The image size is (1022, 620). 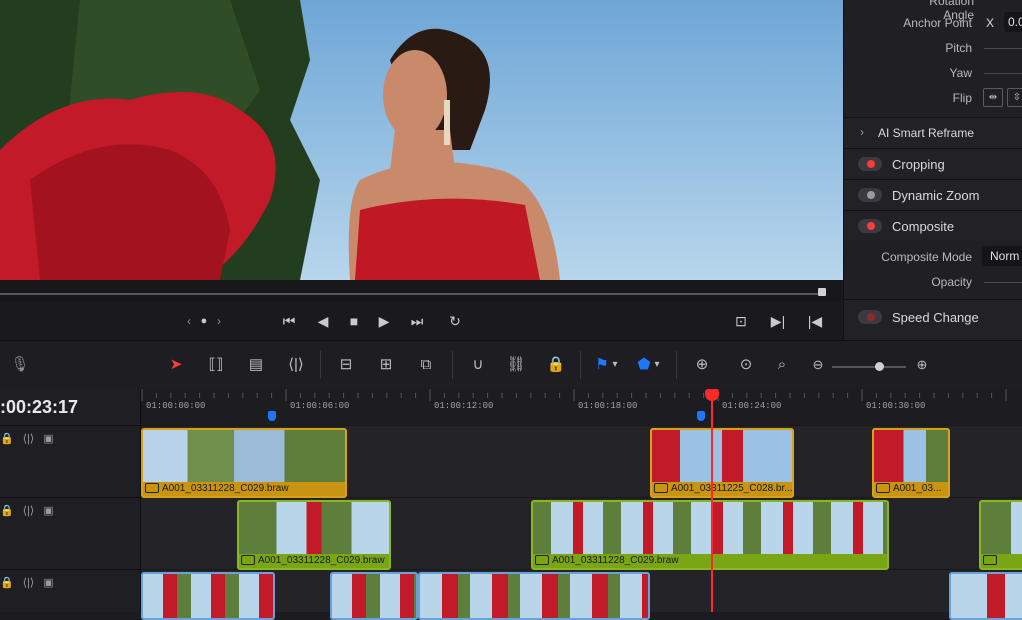 I want to click on section-ai-smart-reframe: › AI Smart Reframe, so click(x=933, y=132).